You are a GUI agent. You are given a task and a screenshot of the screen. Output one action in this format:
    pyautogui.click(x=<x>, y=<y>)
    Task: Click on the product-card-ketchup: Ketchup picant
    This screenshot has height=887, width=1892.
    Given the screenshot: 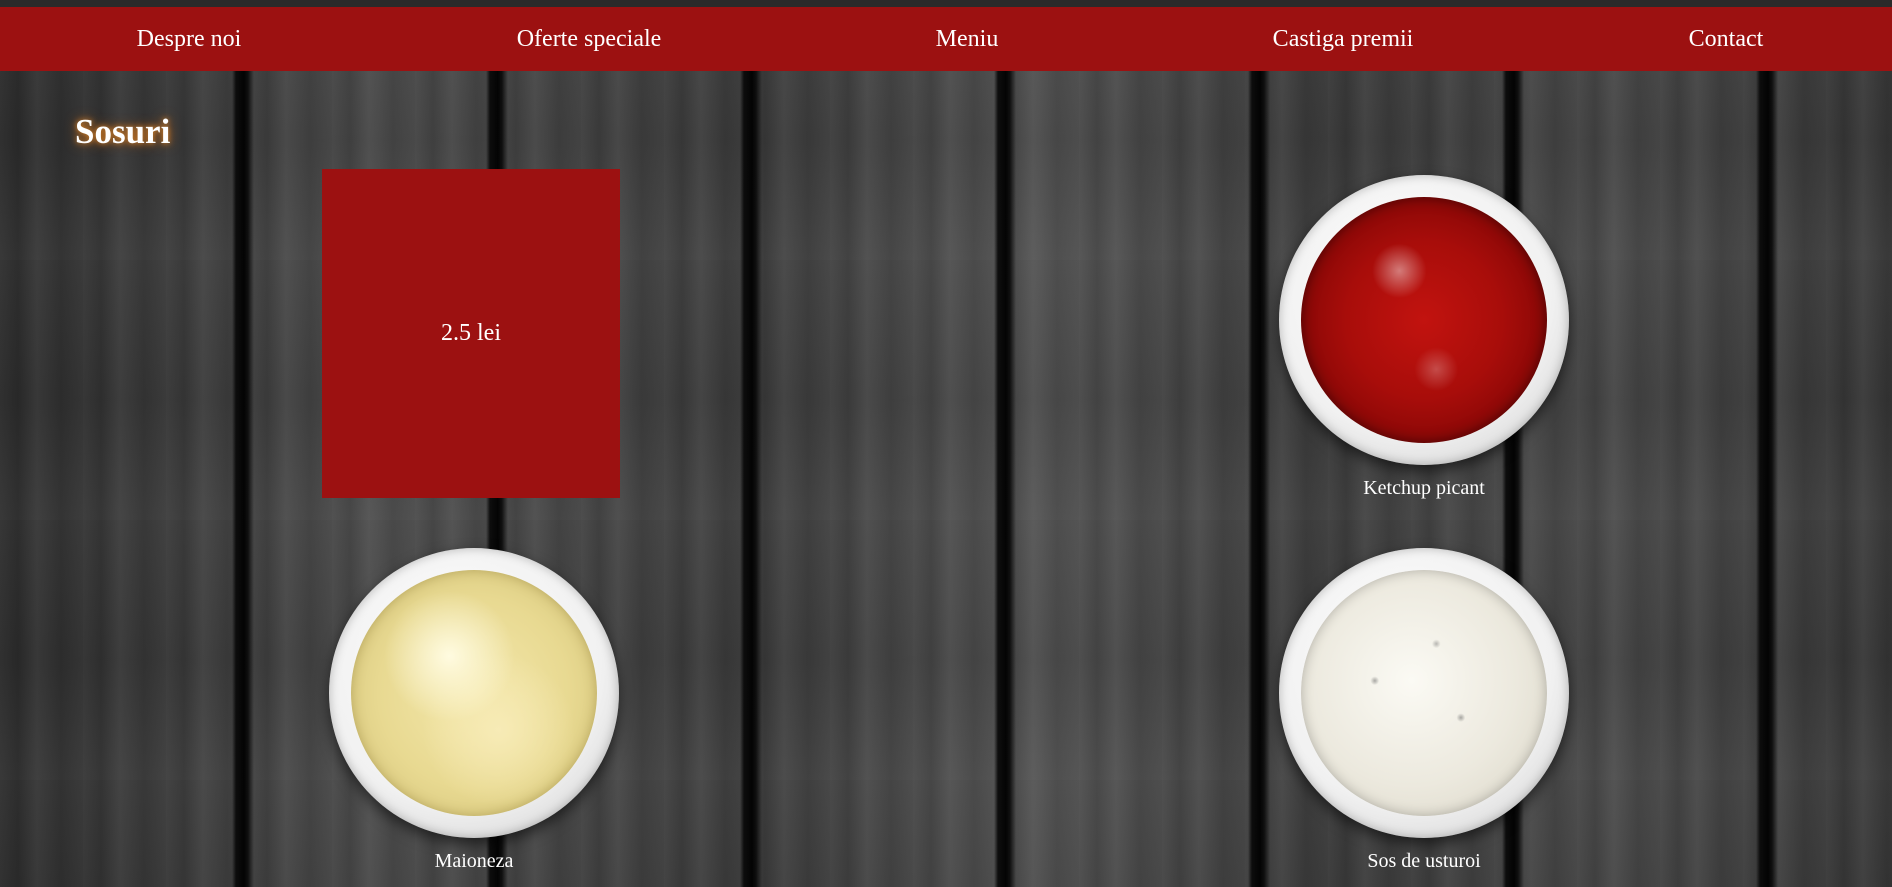 What is the action you would take?
    pyautogui.click(x=1424, y=337)
    